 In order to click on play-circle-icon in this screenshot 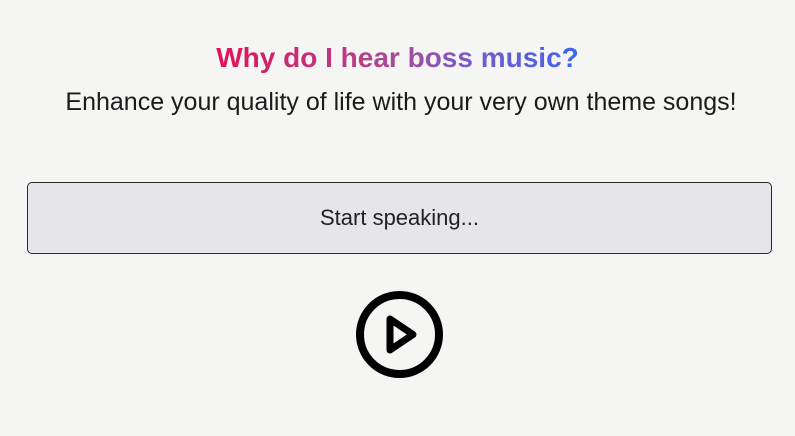, I will do `click(399, 334)`.